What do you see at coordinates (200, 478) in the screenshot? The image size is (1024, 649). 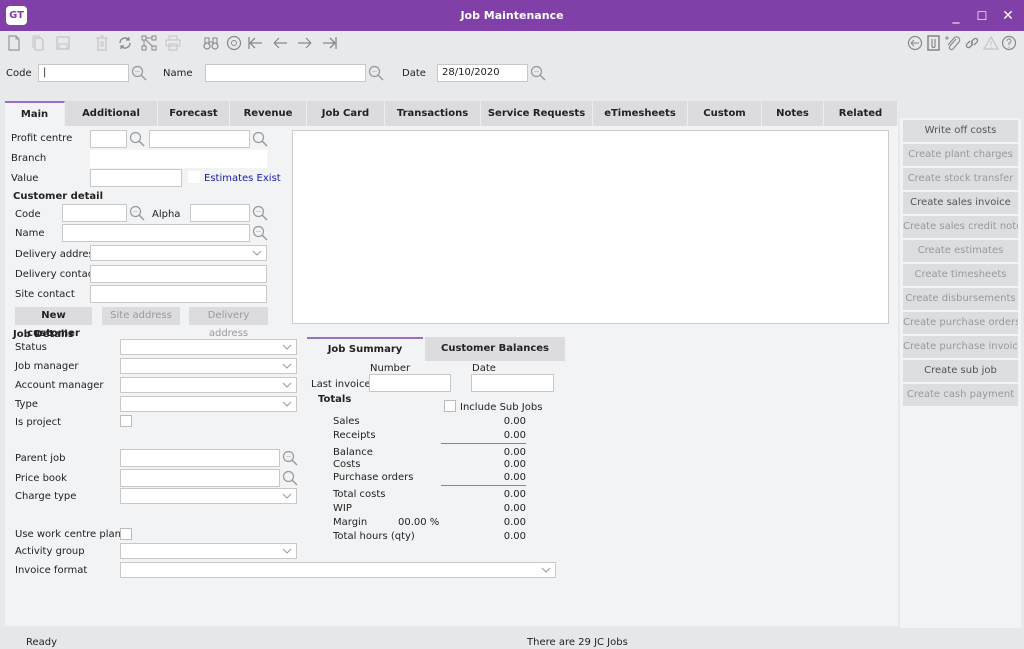 I see `price-book-input` at bounding box center [200, 478].